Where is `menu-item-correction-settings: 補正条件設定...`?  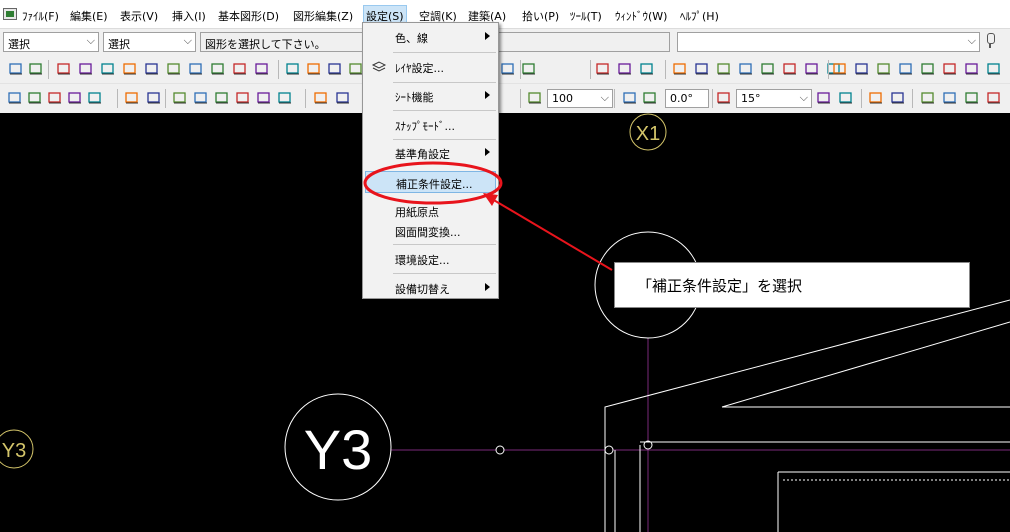
menu-item-correction-settings: 補正条件設定... is located at coordinates (430, 182).